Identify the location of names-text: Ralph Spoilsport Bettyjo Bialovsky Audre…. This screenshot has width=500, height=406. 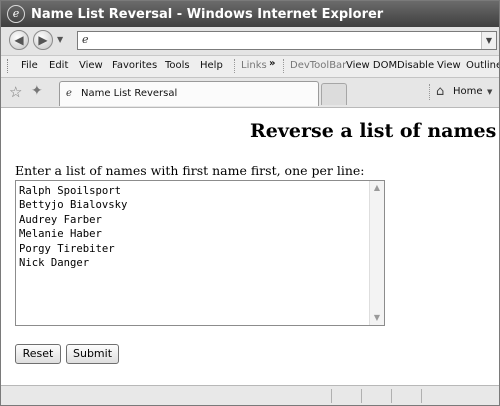
(73, 227).